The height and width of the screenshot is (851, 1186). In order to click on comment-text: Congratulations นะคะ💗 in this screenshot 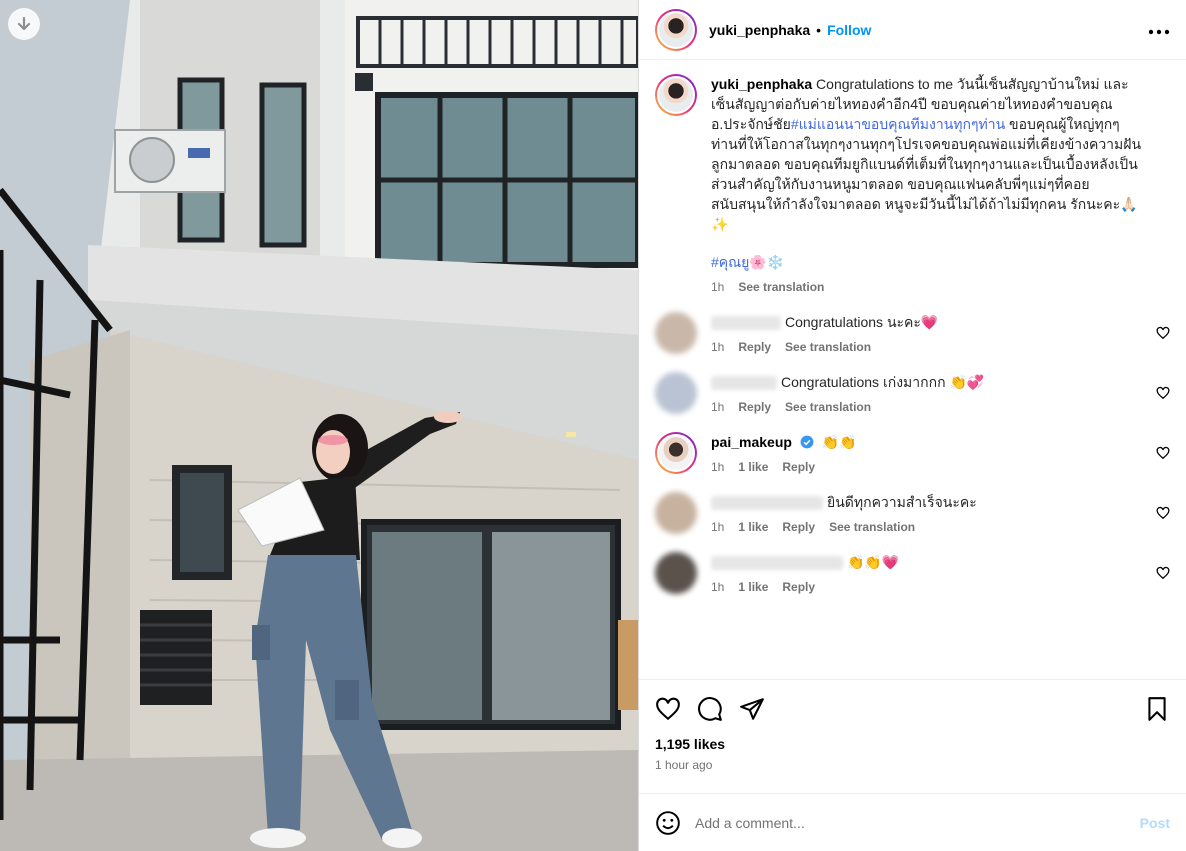, I will do `click(862, 322)`.